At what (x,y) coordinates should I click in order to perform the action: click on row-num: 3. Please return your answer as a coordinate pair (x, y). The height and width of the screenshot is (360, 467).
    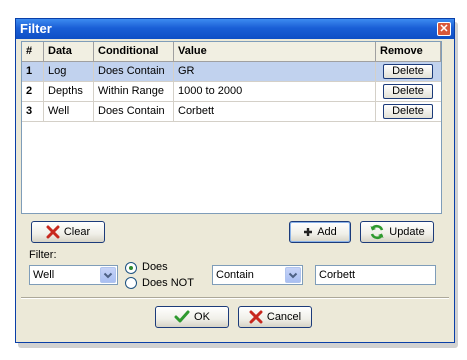
    Looking at the image, I should click on (33, 111).